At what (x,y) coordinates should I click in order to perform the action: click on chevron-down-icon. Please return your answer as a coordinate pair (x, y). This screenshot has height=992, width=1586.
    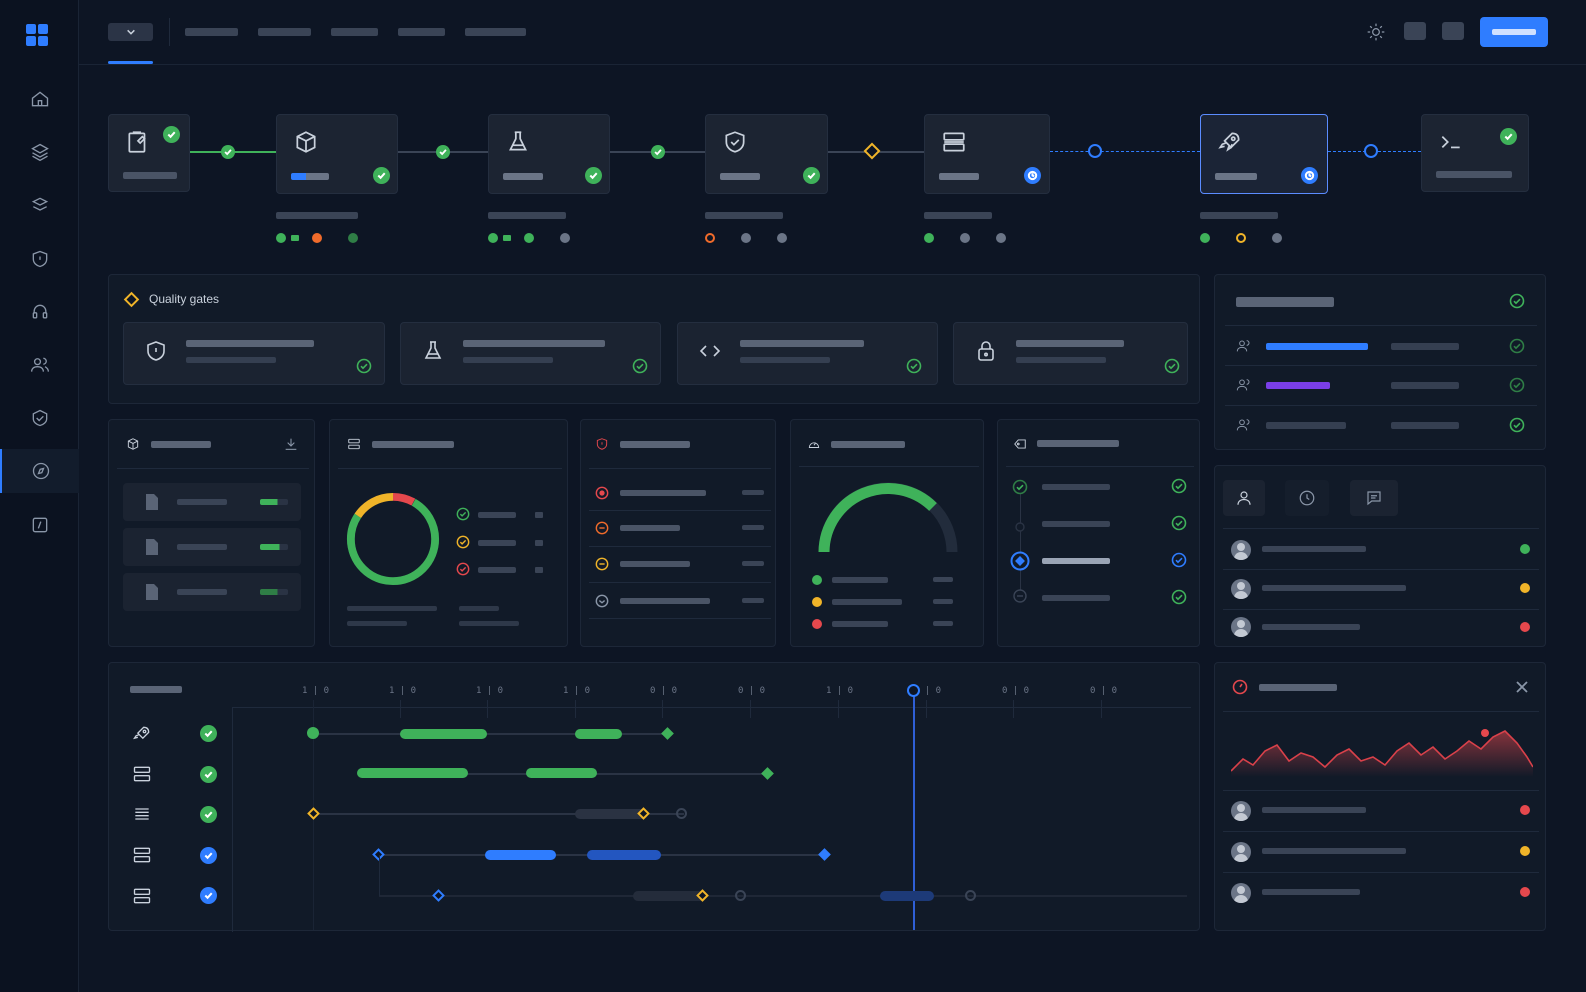
    Looking at the image, I should click on (130, 32).